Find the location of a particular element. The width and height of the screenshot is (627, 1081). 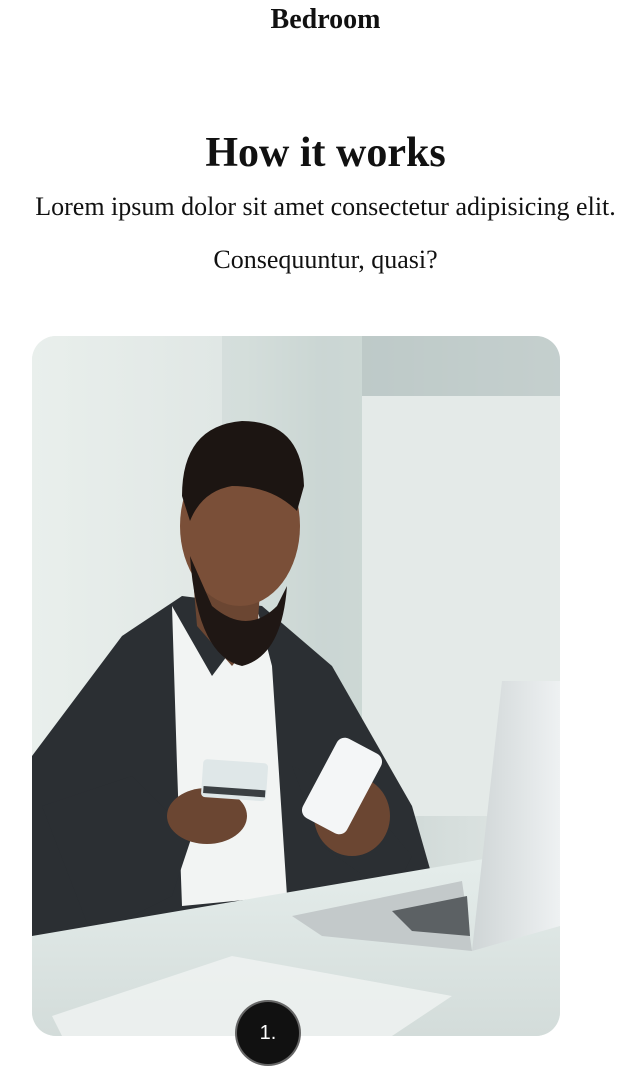

step-number-badge: 1. is located at coordinates (268, 1033).